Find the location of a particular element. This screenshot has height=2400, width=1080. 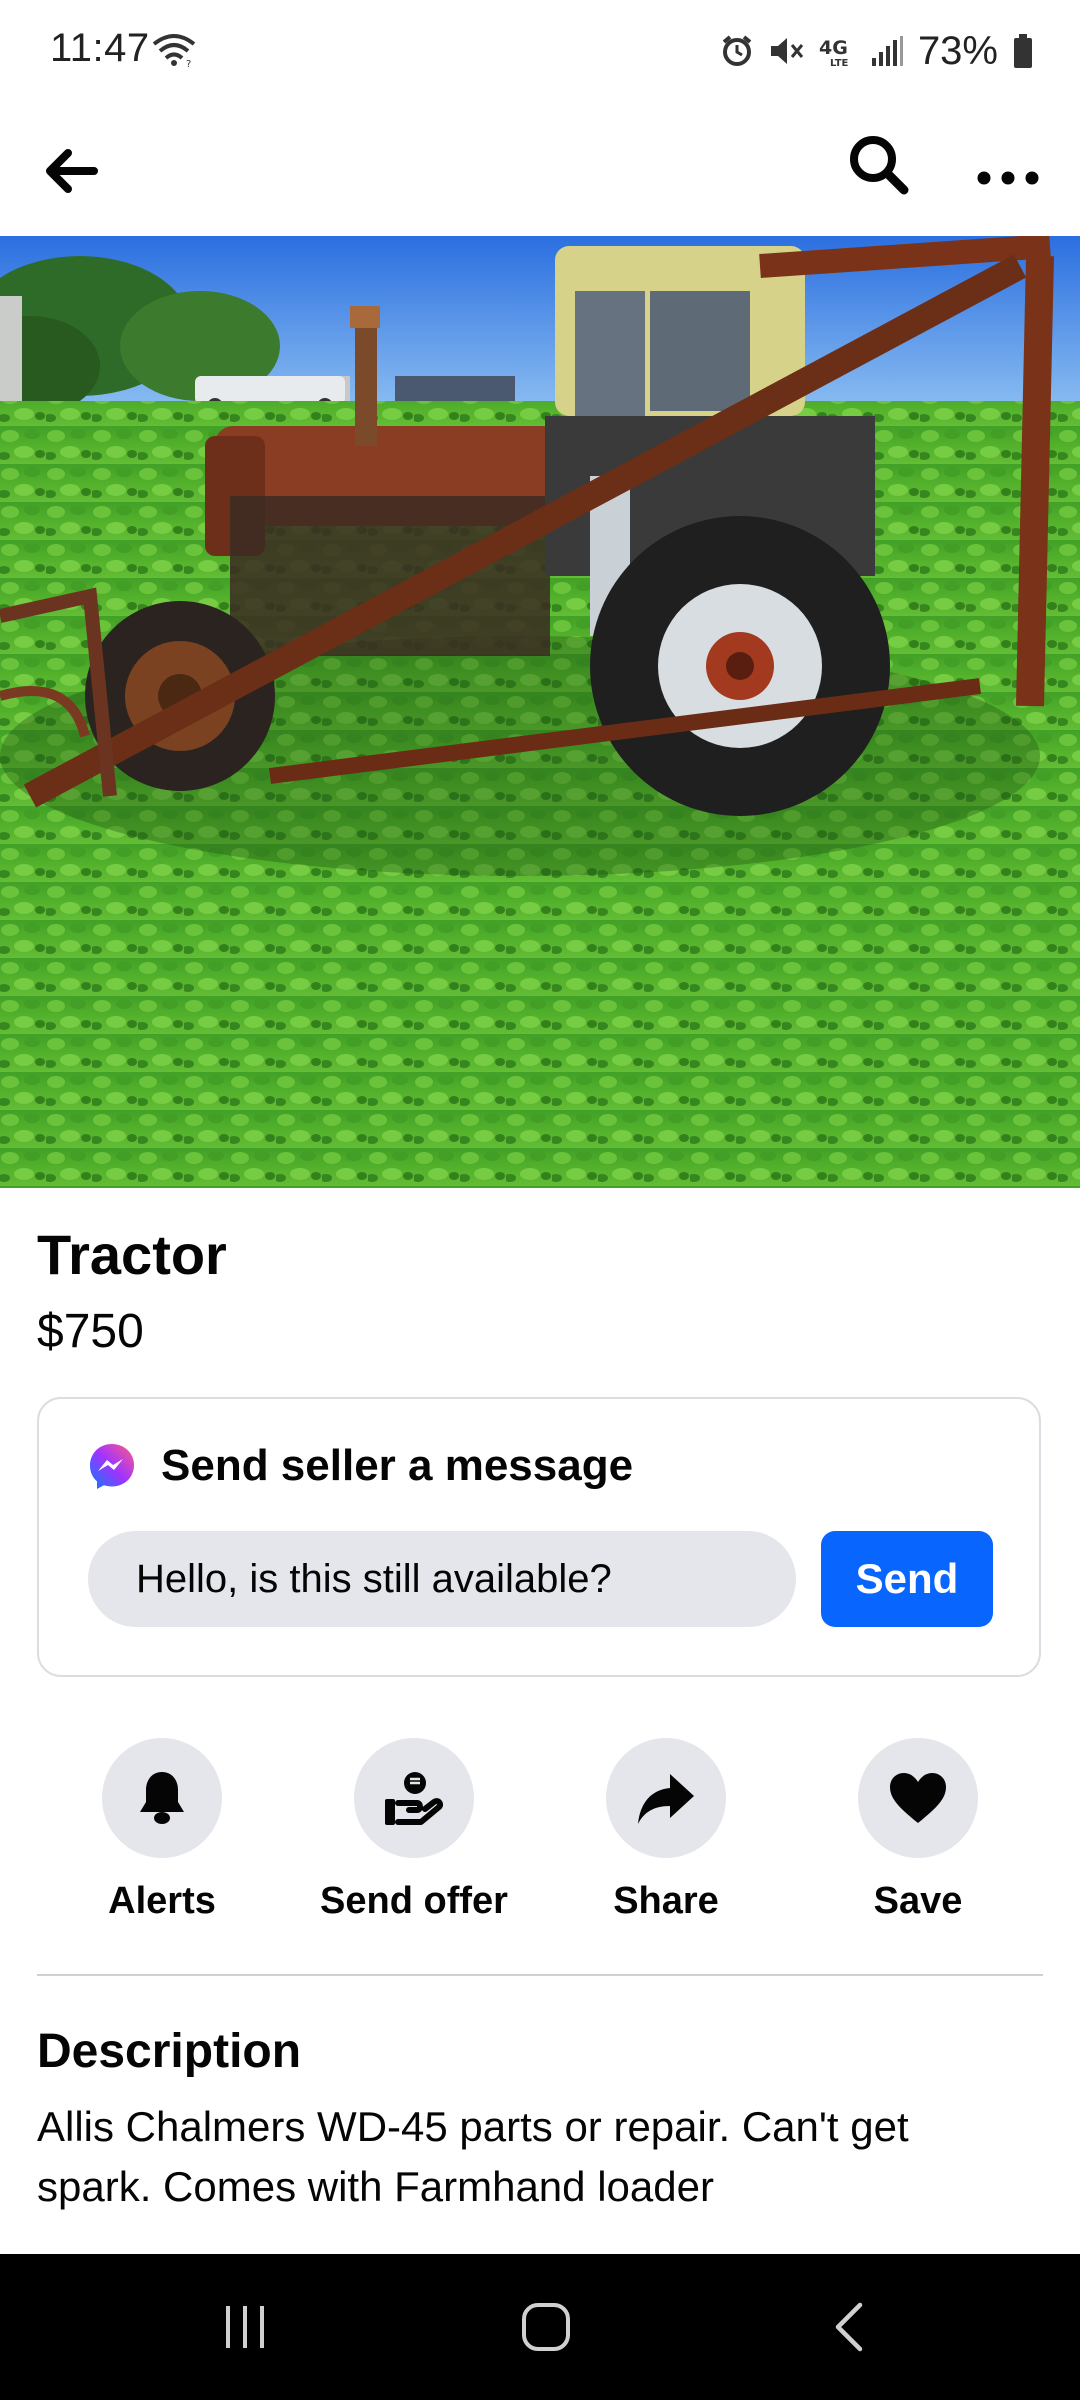

share-circle is located at coordinates (666, 1798).